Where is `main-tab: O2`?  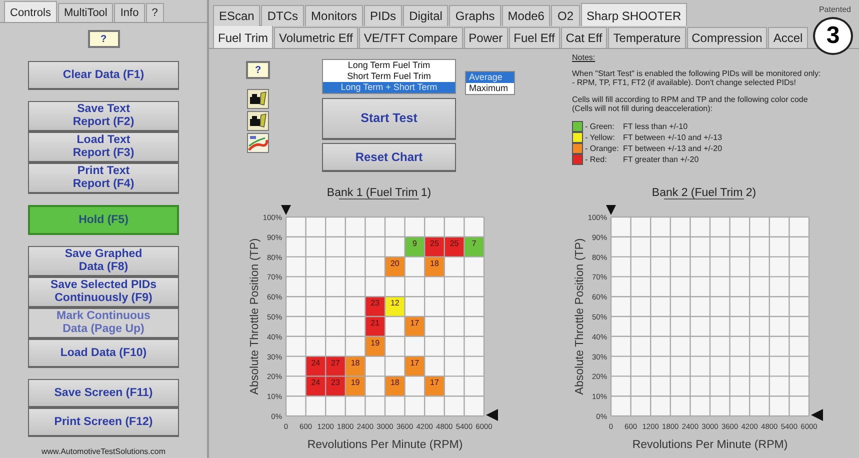
main-tab: O2 is located at coordinates (565, 15).